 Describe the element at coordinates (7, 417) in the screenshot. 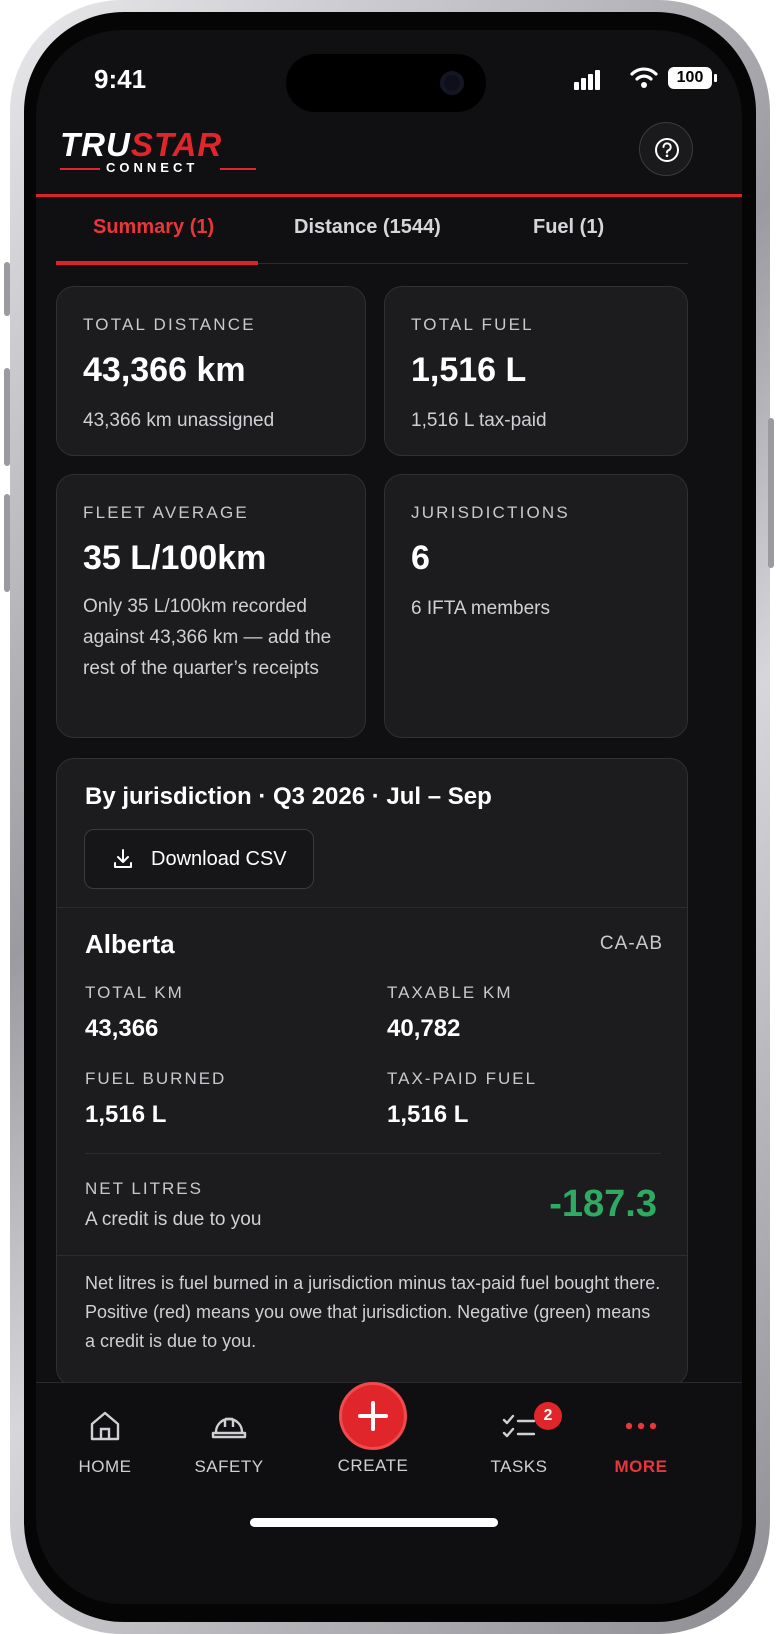

I see `volume-up-button` at that location.